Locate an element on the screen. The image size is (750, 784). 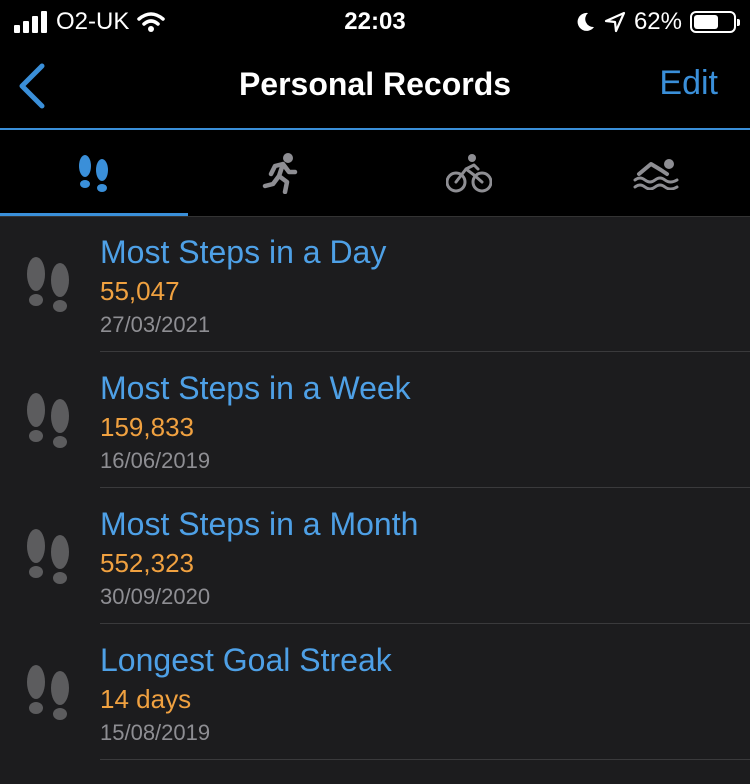
record-title: Longest Goal Streak is located at coordinates (246, 660).